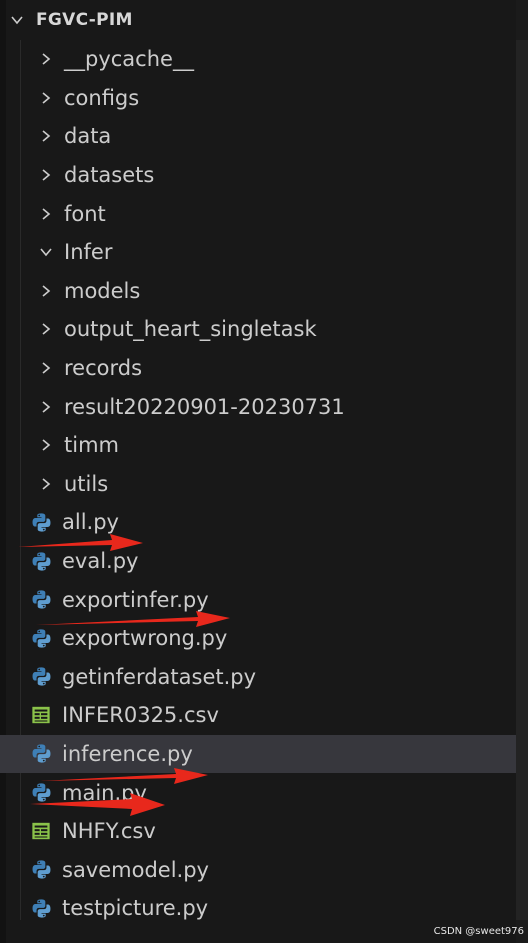  I want to click on folder-item-timm: timm, so click(258, 445).